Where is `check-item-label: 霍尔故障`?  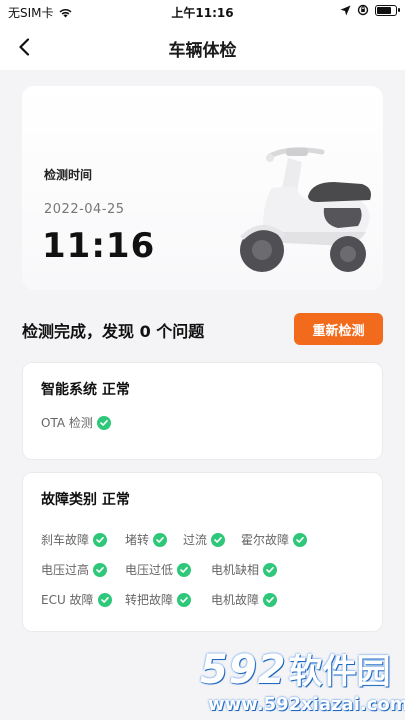
check-item-label: 霍尔故障 is located at coordinates (265, 540).